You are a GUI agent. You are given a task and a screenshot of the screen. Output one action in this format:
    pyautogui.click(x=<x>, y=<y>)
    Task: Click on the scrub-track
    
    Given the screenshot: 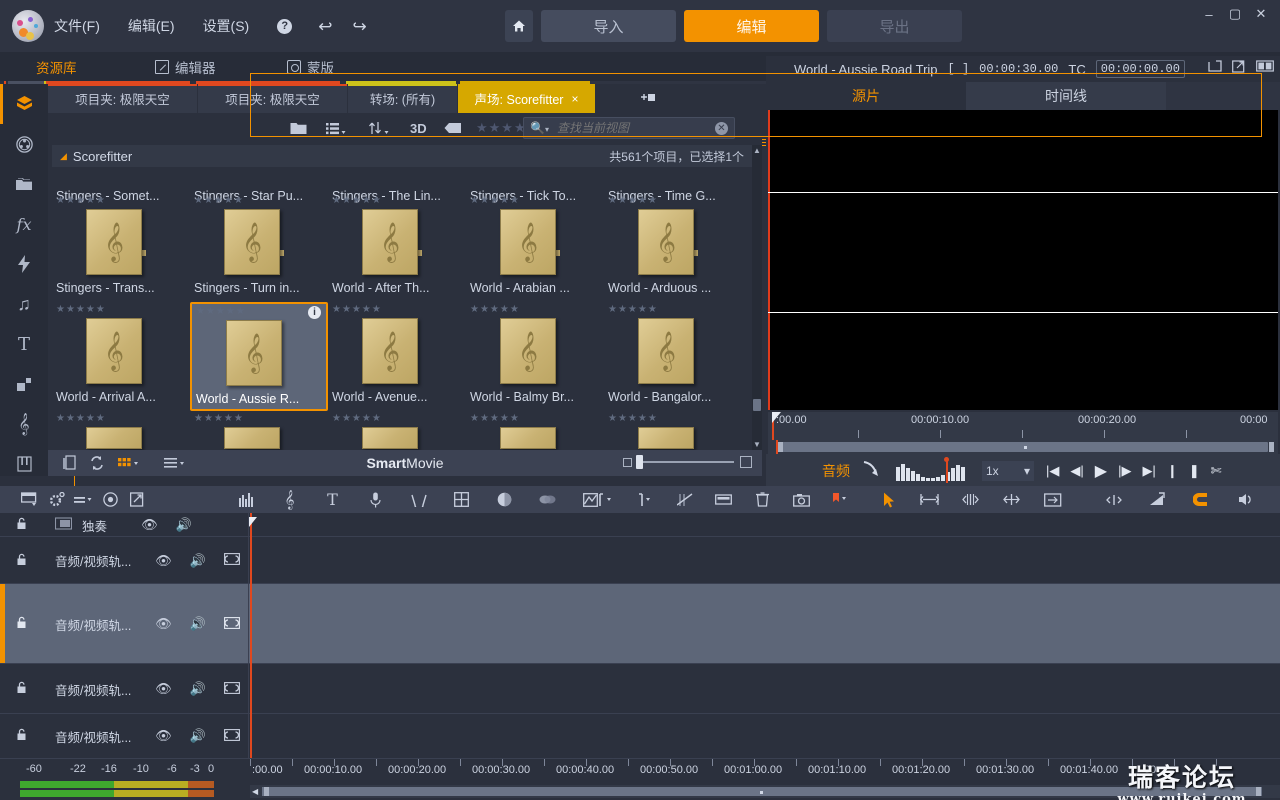 What is the action you would take?
    pyautogui.click(x=1023, y=447)
    